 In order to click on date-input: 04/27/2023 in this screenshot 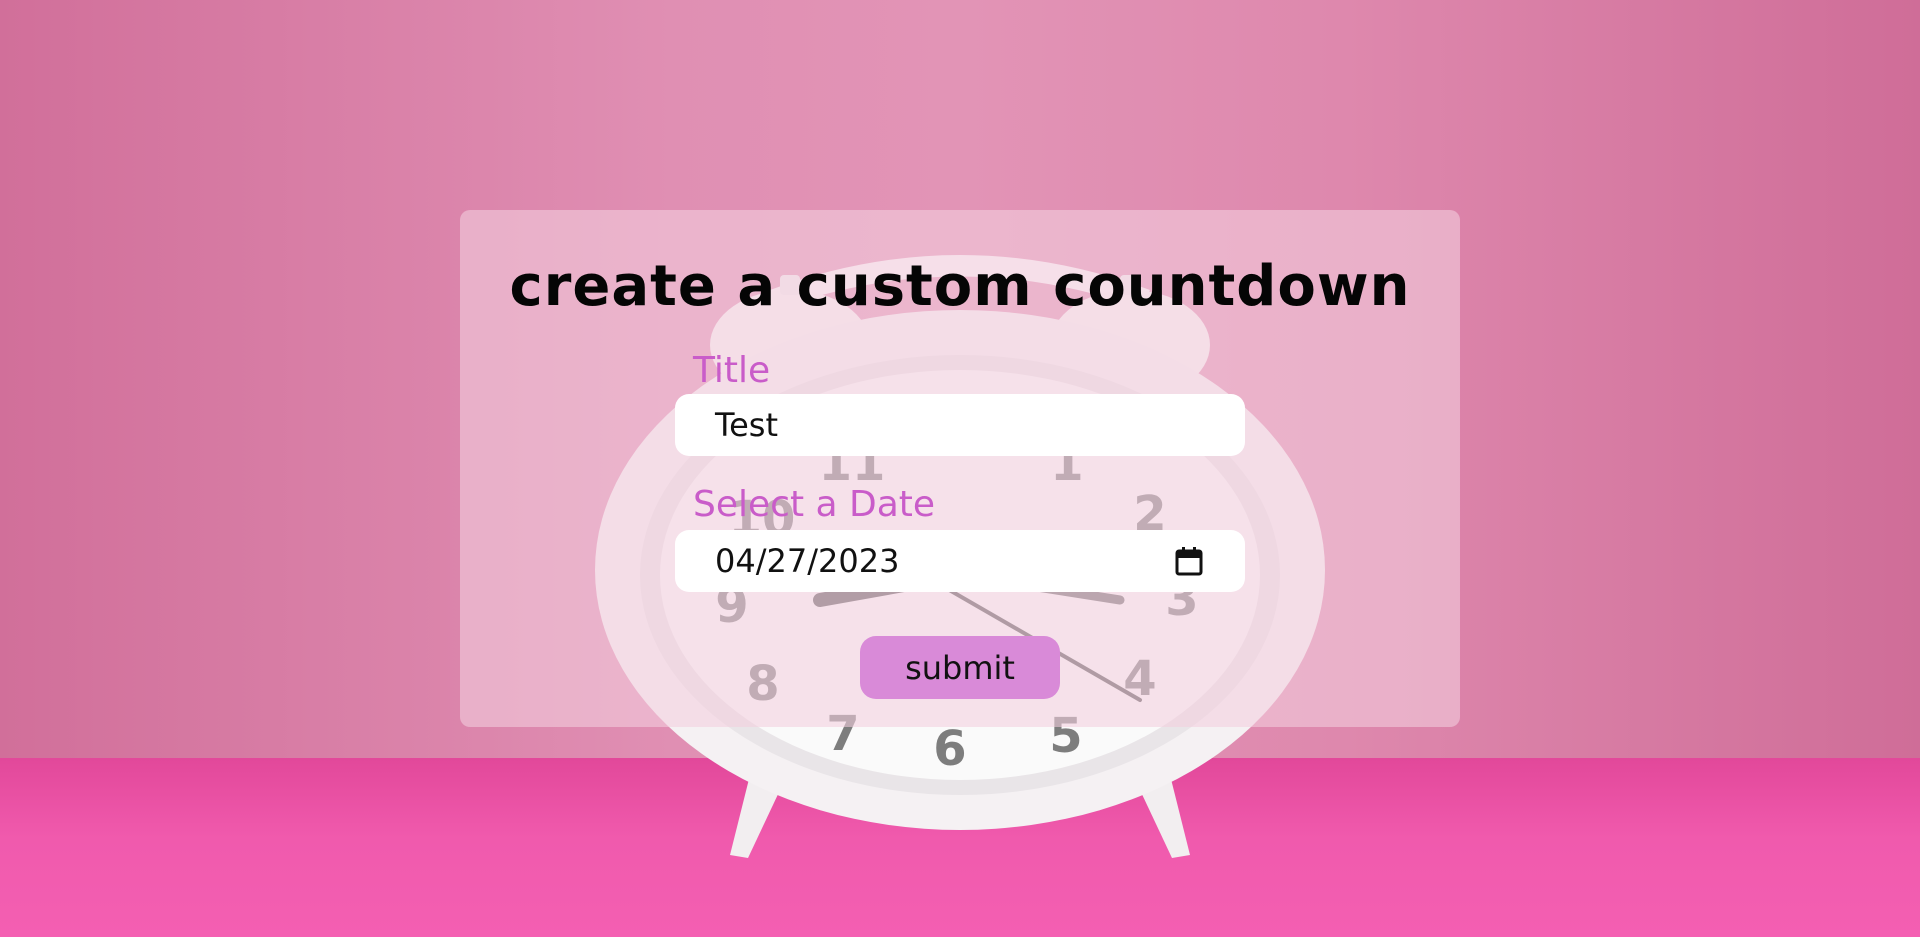, I will do `click(960, 561)`.